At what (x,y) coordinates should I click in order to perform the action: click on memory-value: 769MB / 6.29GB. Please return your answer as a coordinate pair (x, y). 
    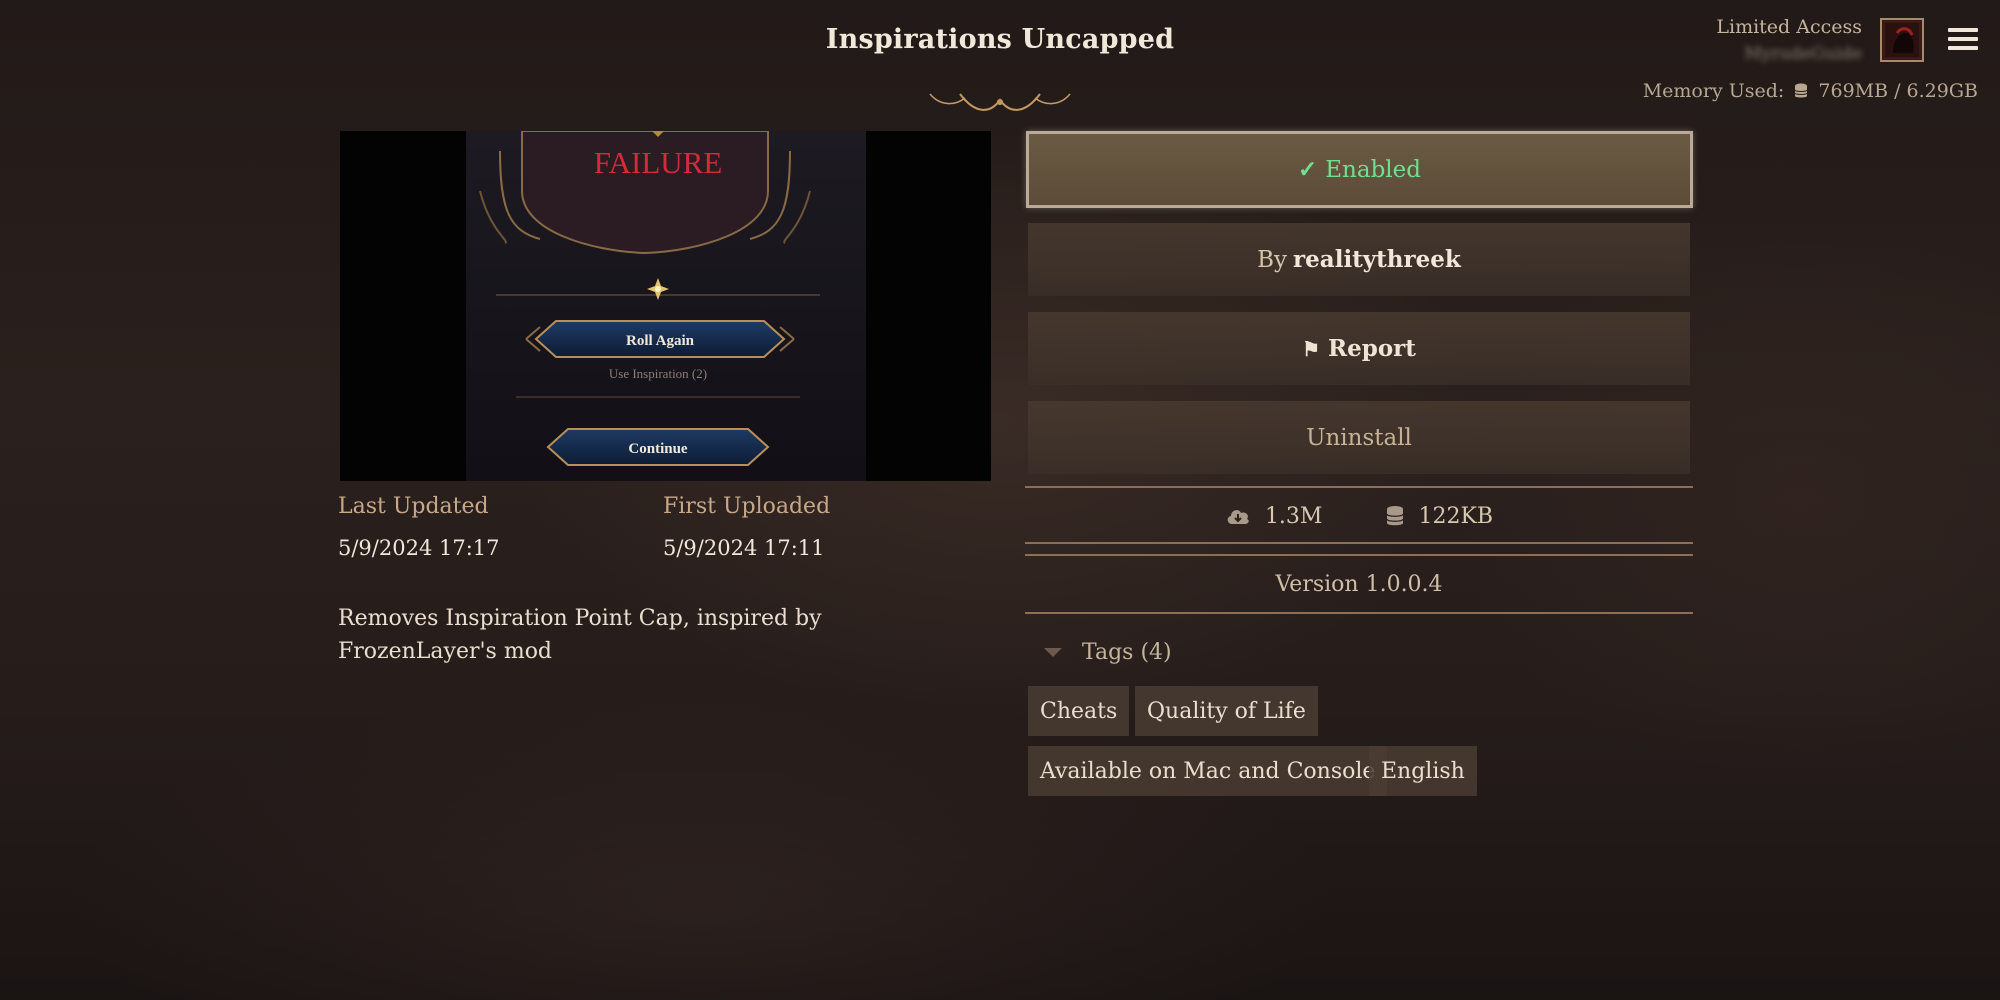
    Looking at the image, I should click on (1898, 91).